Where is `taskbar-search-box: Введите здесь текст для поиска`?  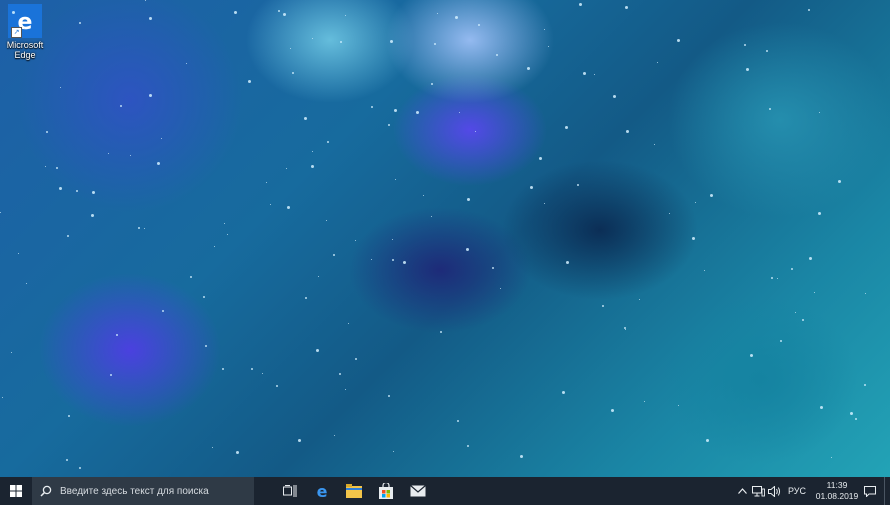
taskbar-search-box: Введите здесь текст для поиска is located at coordinates (143, 491).